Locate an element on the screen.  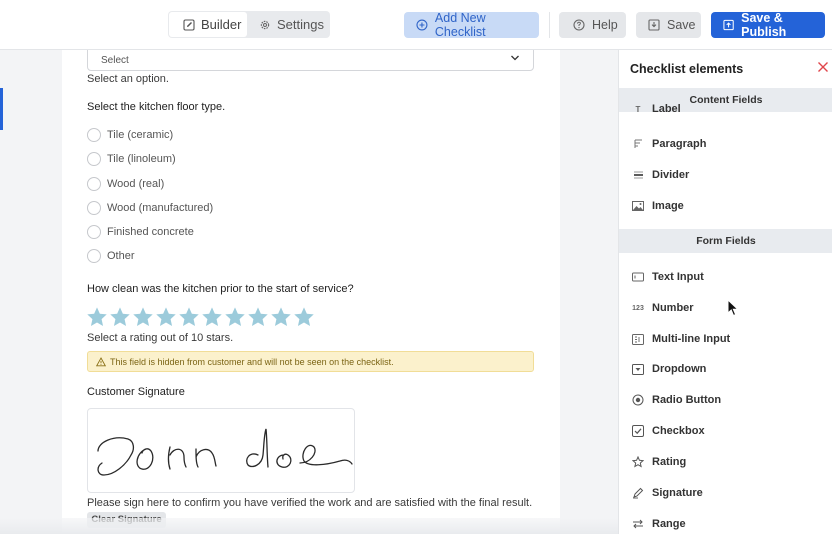
element-checkbox-text: Checkbox is located at coordinates (678, 431).